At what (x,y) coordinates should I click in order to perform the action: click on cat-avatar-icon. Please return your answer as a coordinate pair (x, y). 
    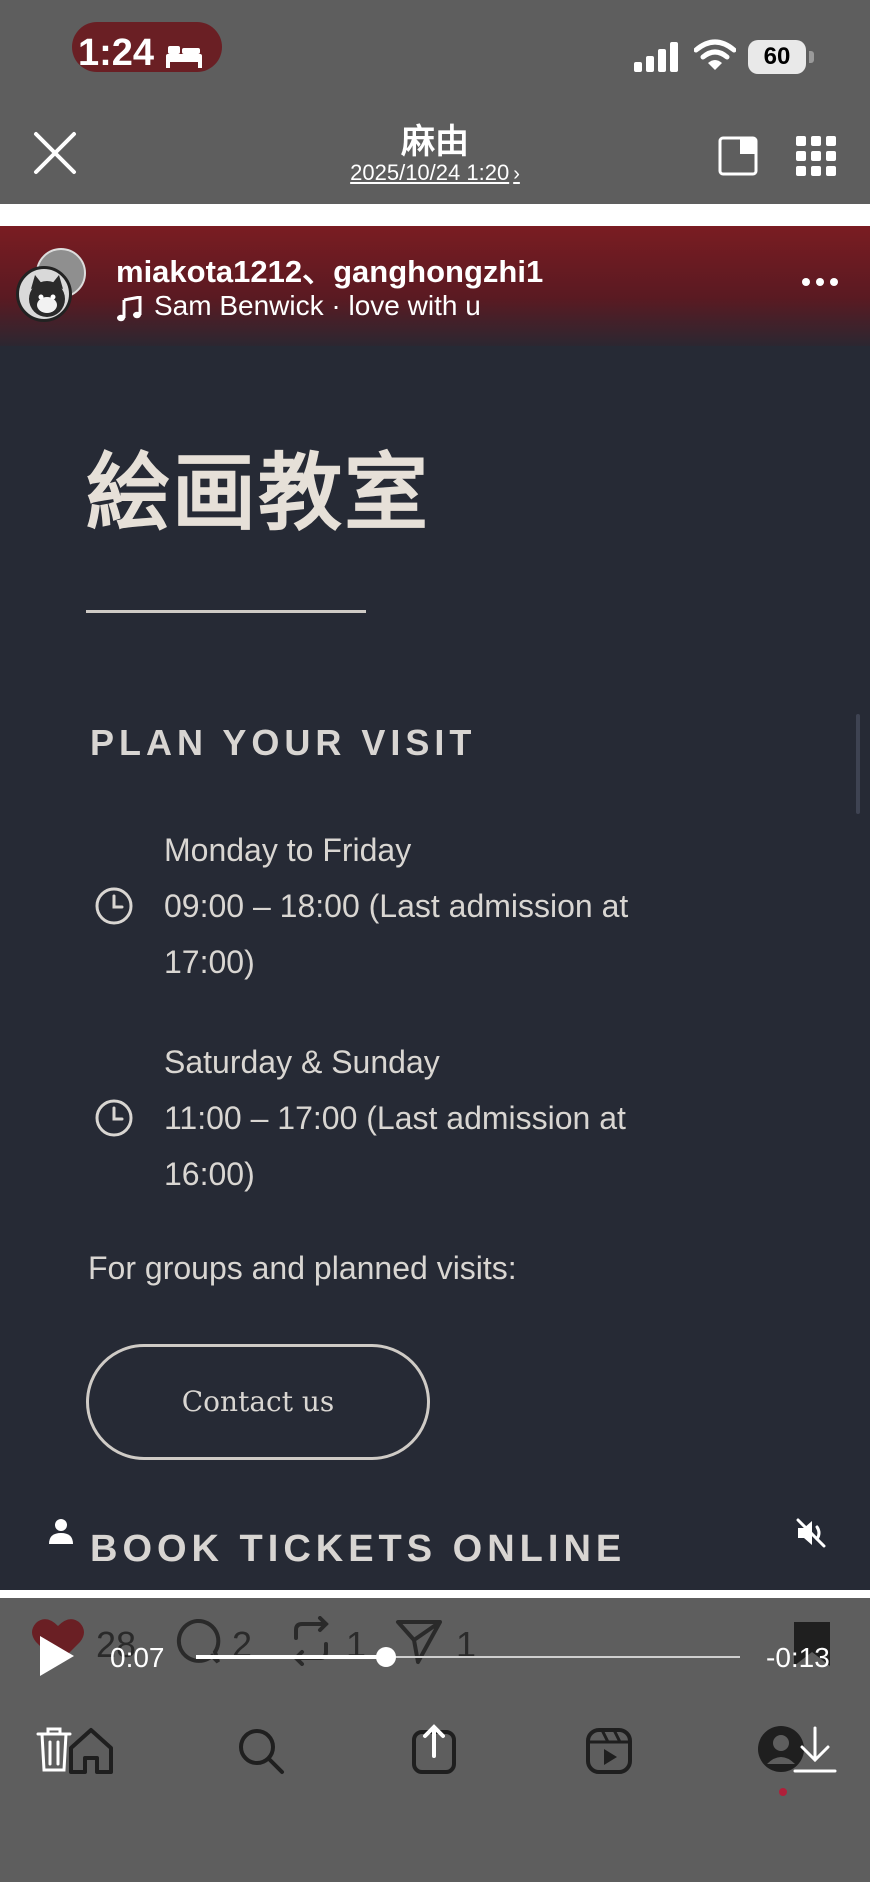
    Looking at the image, I should click on (47, 296).